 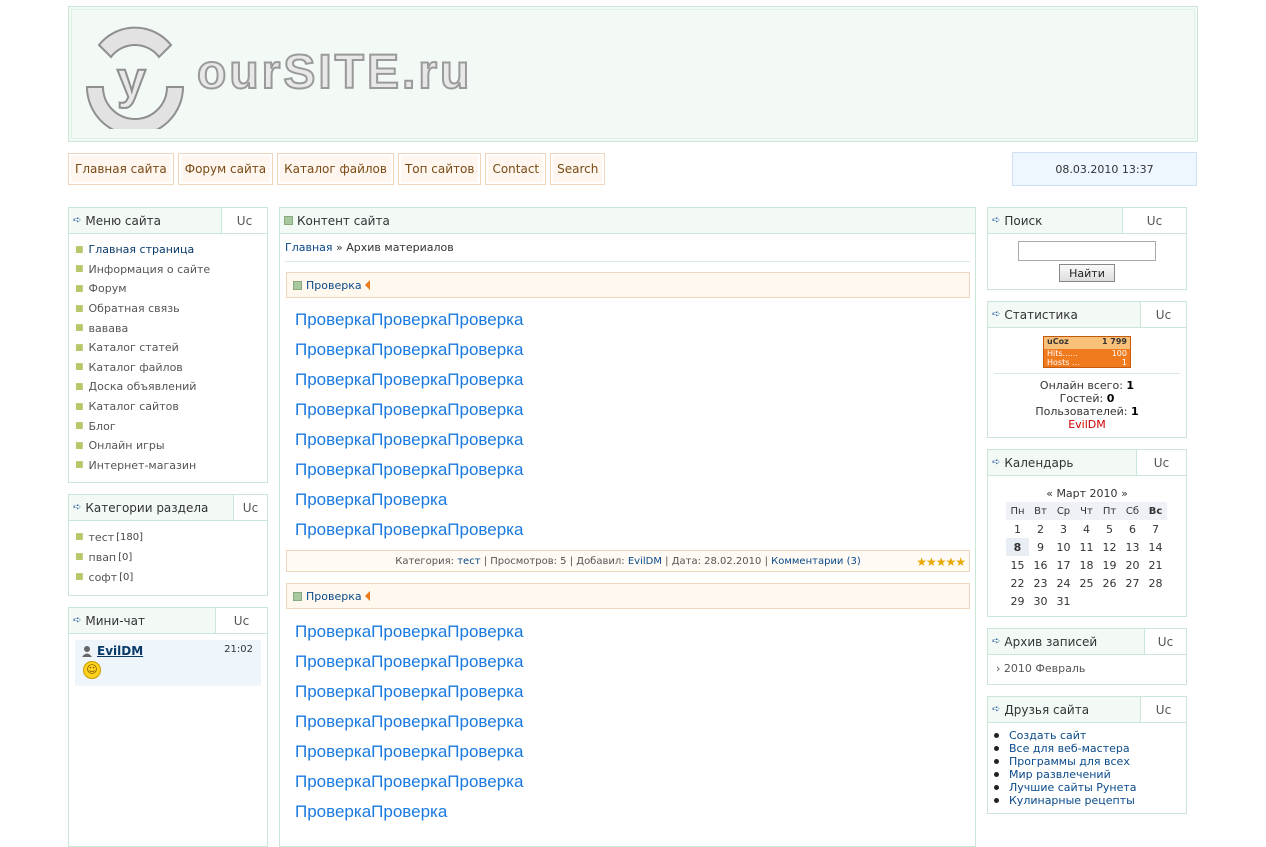 What do you see at coordinates (171, 537) in the screenshot?
I see `category-item: ■ тест [180]` at bounding box center [171, 537].